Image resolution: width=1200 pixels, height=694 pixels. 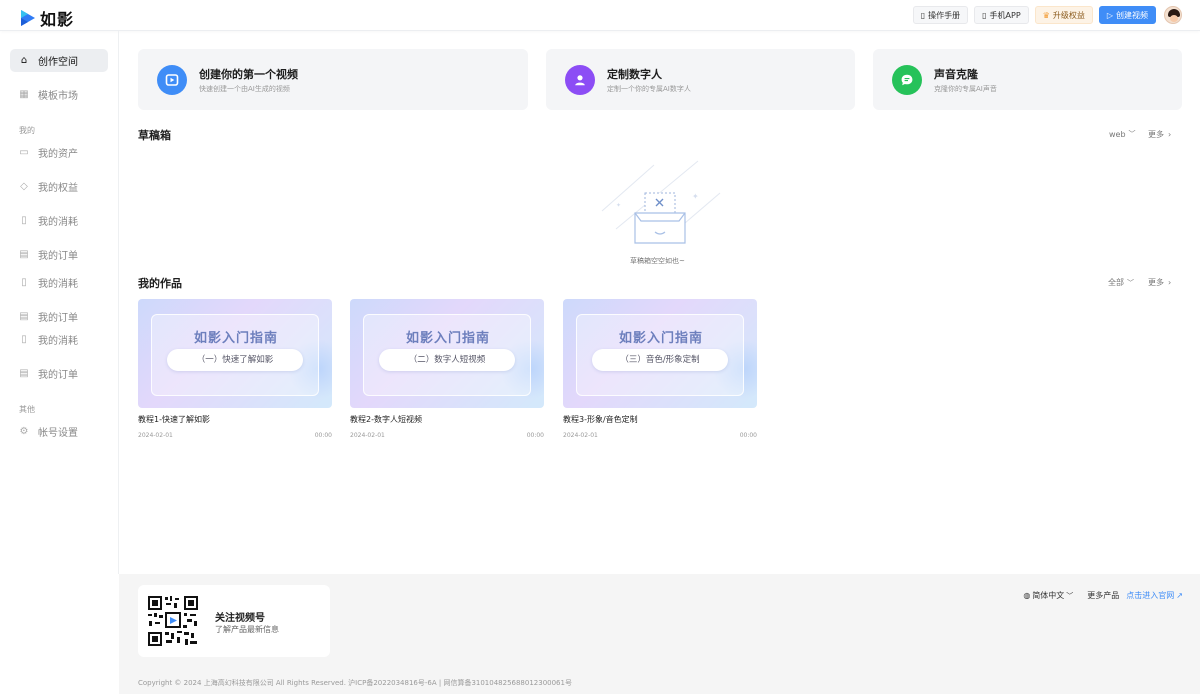 What do you see at coordinates (649, 89) in the screenshot?
I see `card-subtitle: 定制一个你的专属AI数字人` at bounding box center [649, 89].